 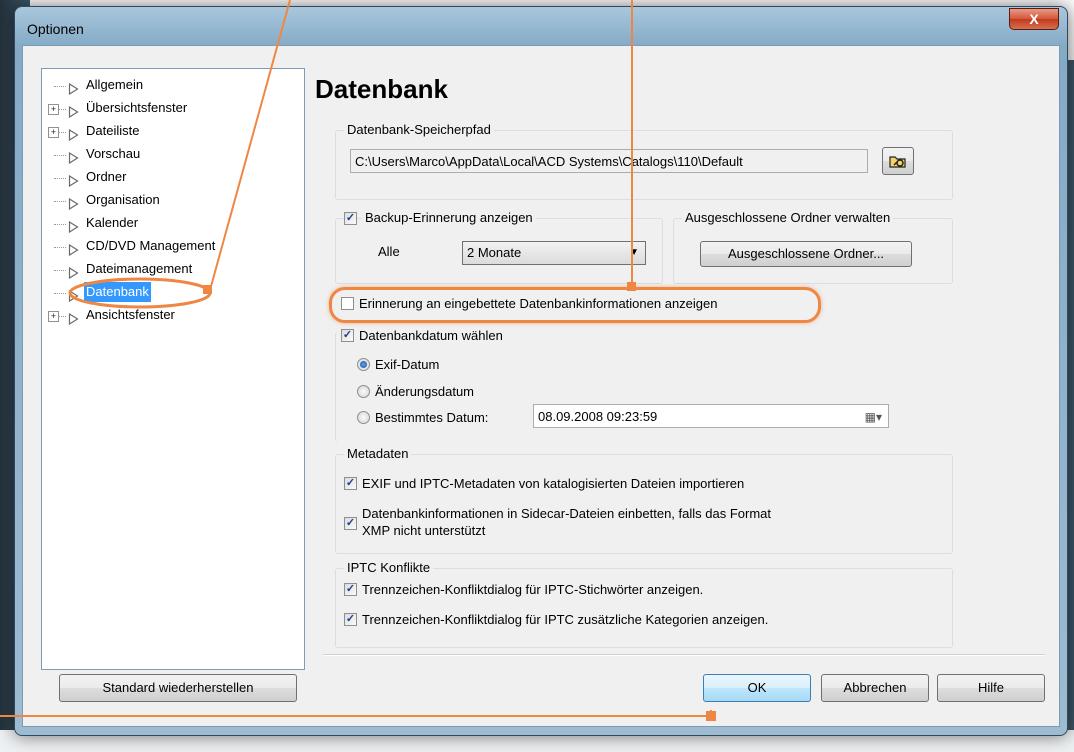 I want to click on content-separator, so click(x=684, y=655).